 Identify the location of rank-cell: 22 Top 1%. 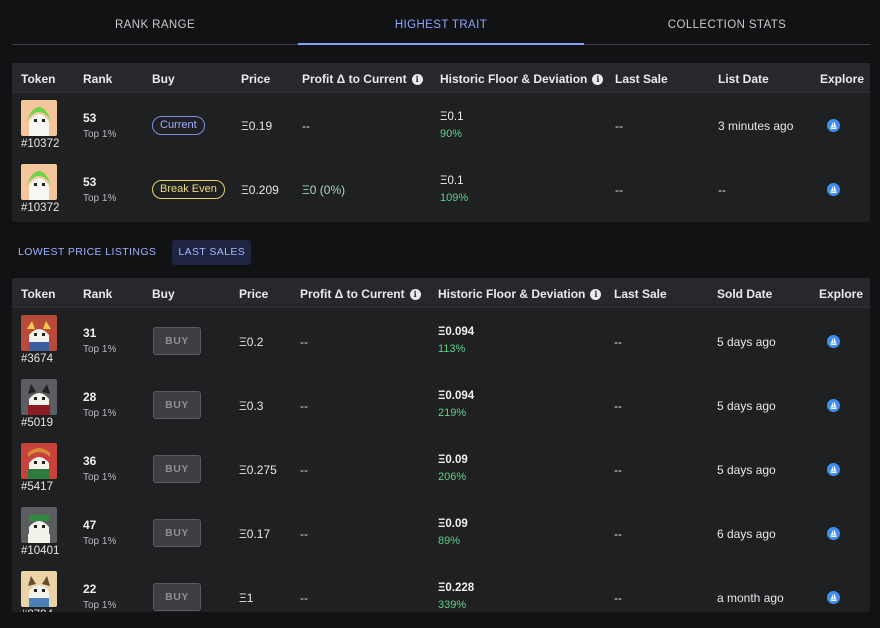
(99, 596).